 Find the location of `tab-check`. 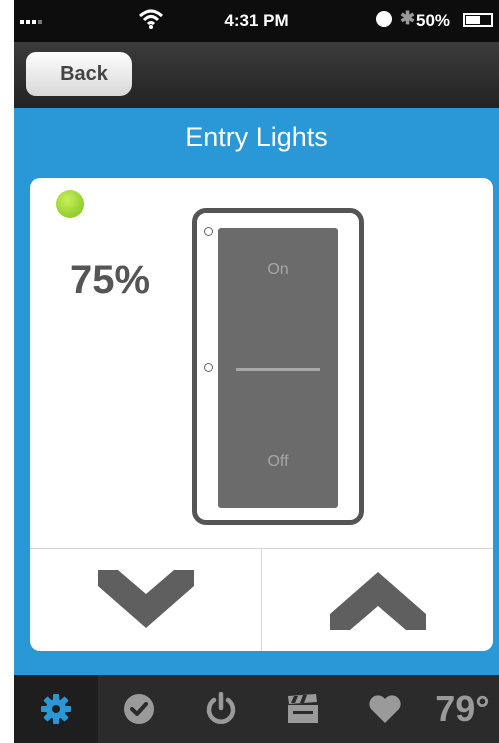

tab-check is located at coordinates (139, 709).